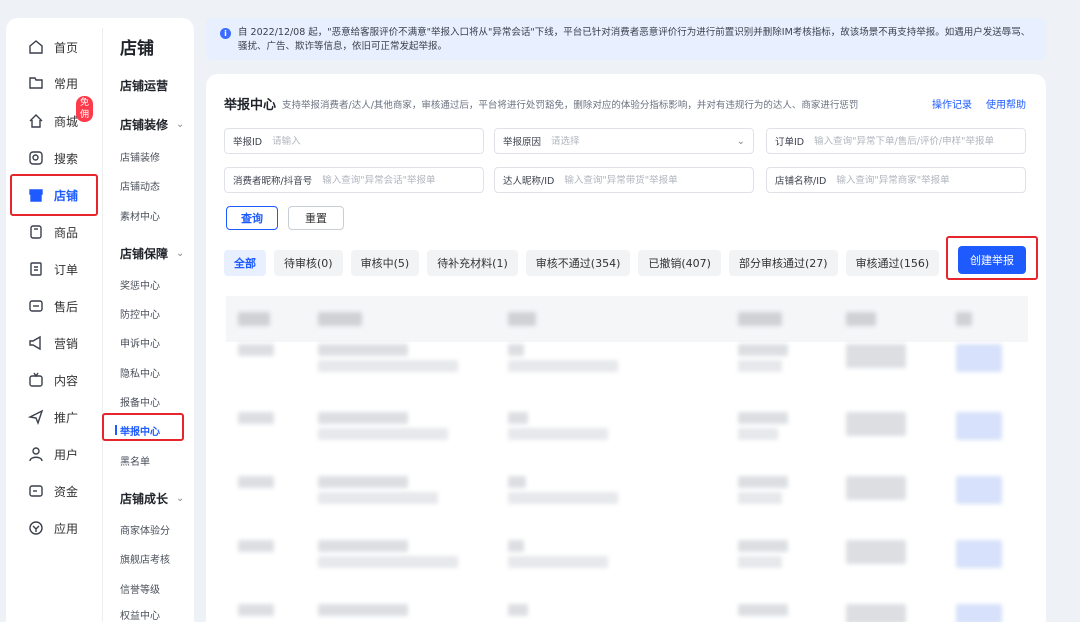  Describe the element at coordinates (145, 558) in the screenshot. I see `submenu-item: 旗舰店考核` at that location.